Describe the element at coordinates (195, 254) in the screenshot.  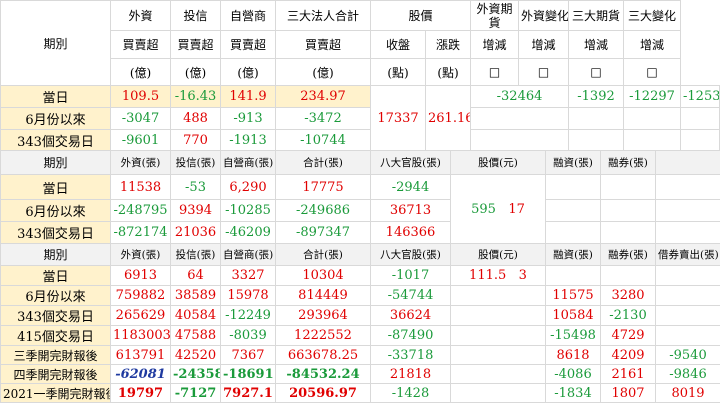
I see `col-h: 投信(張)` at that location.